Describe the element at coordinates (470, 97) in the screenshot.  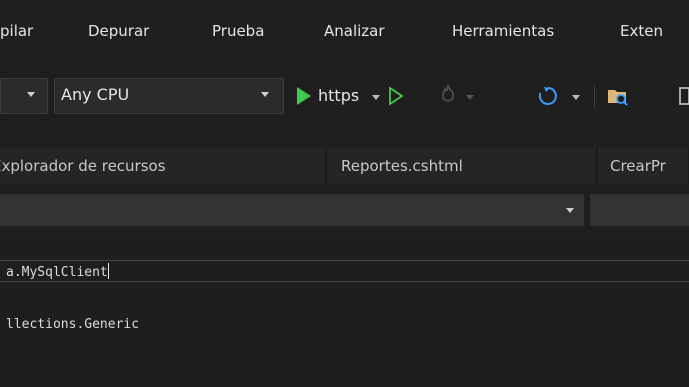
I see `hot-reload-chevron-icon` at that location.